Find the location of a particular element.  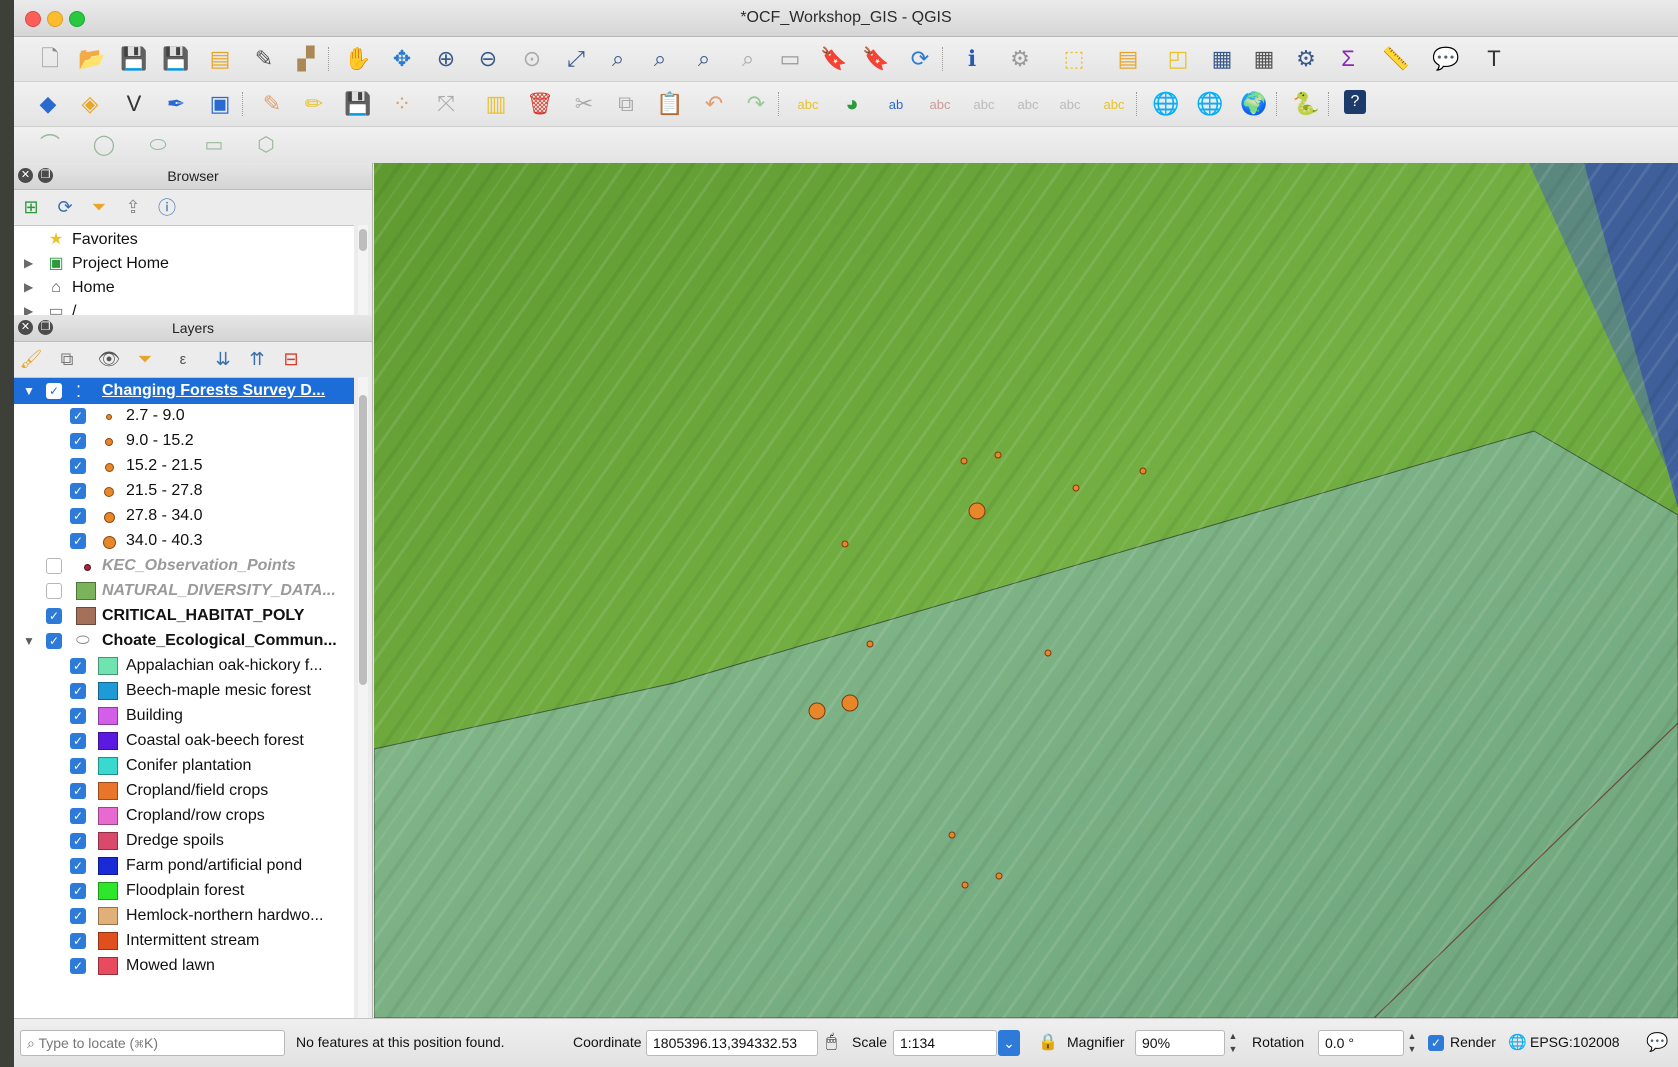

deselect-features-icon: ◰ is located at coordinates (1178, 59).